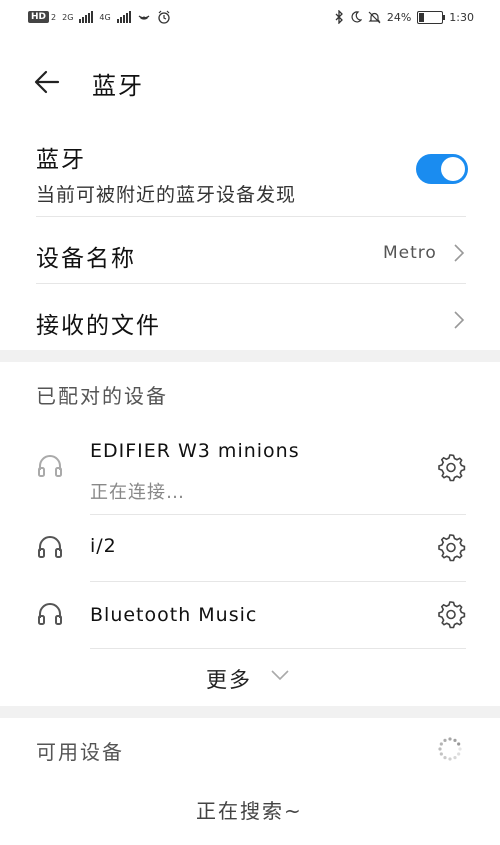 The image size is (500, 845). What do you see at coordinates (250, 173) in the screenshot?
I see `bluetooth-toggle-row: 蓝牙 当前可被附近的蓝牙设备发现` at bounding box center [250, 173].